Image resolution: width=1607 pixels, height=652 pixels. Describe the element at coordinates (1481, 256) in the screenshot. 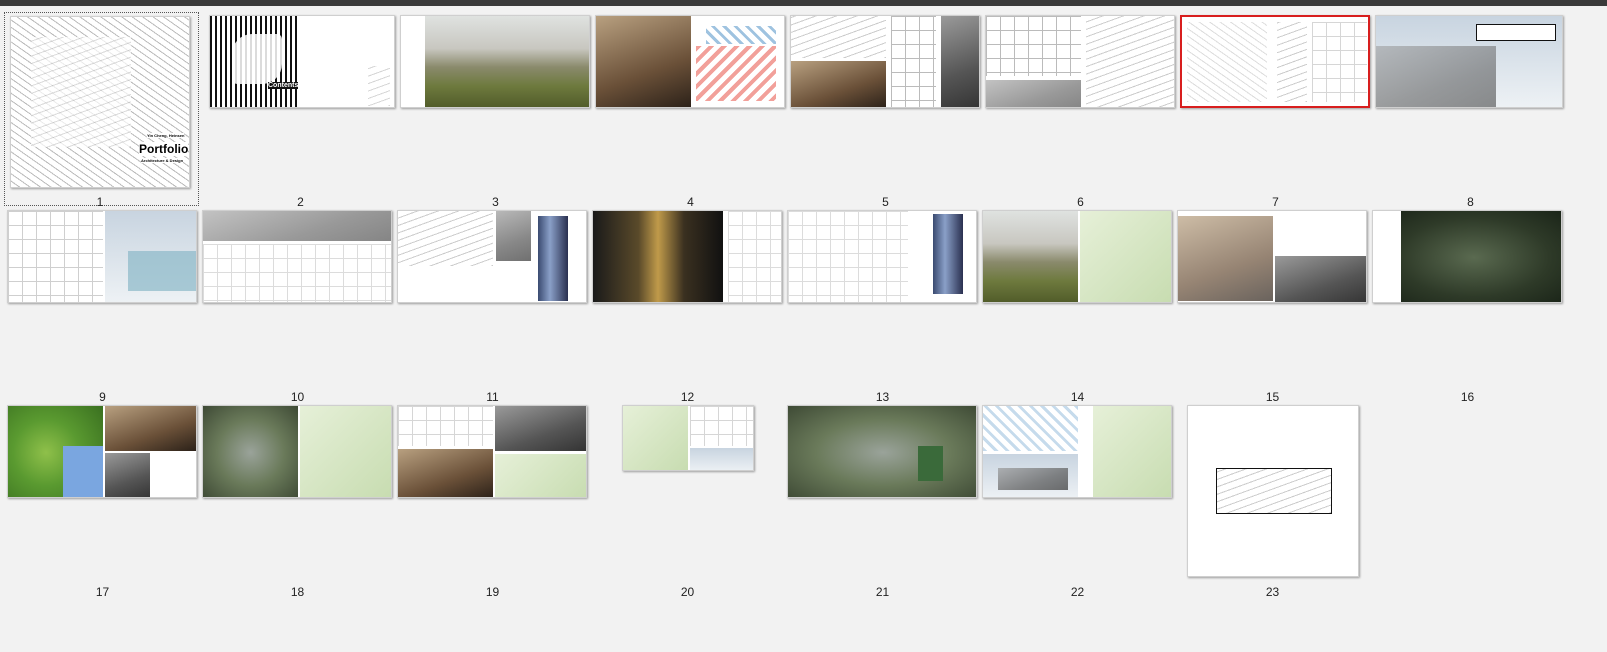

I see `courtyard-aerial-render` at that location.